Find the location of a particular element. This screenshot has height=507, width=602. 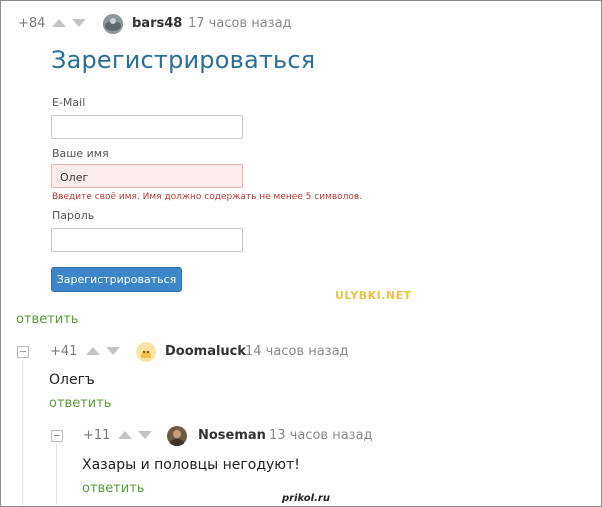

comment-timestamp: 17 часов назад is located at coordinates (240, 23).